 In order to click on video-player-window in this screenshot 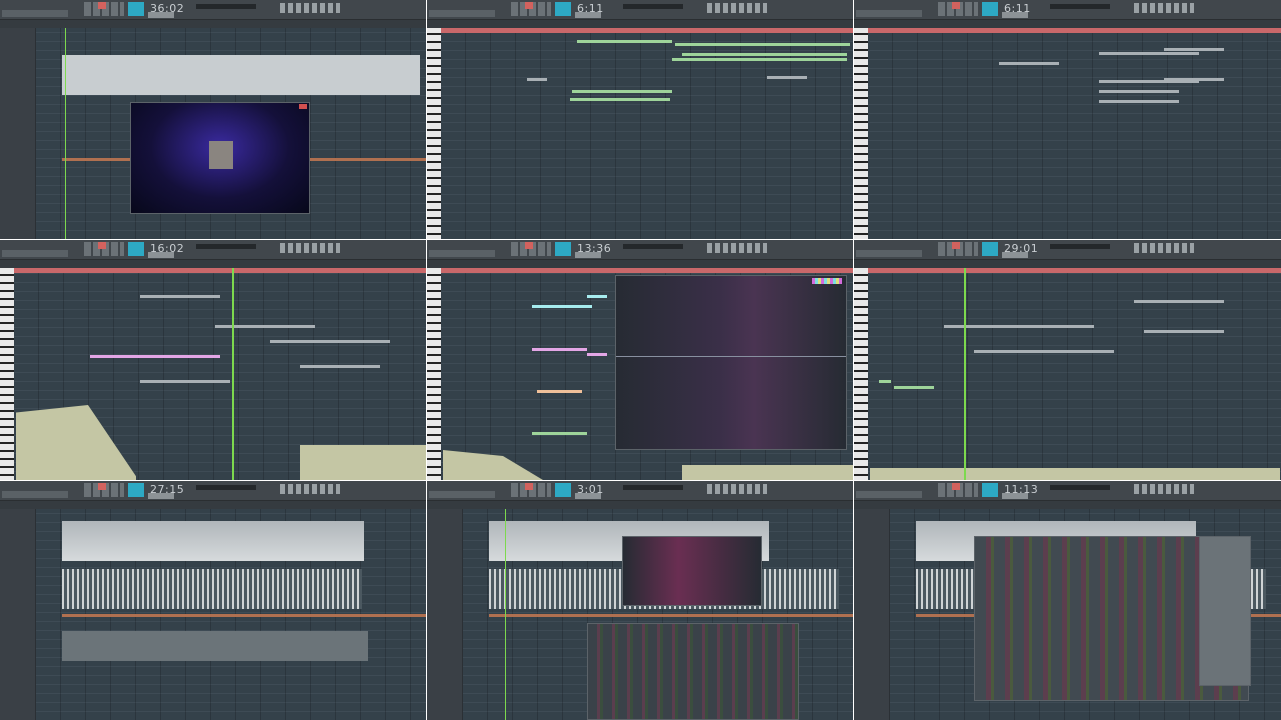, I will do `click(220, 158)`.